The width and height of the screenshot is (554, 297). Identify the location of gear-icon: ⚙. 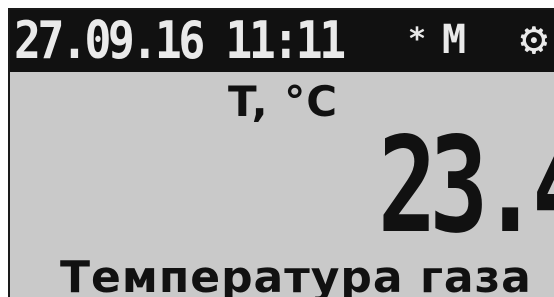
(534, 38).